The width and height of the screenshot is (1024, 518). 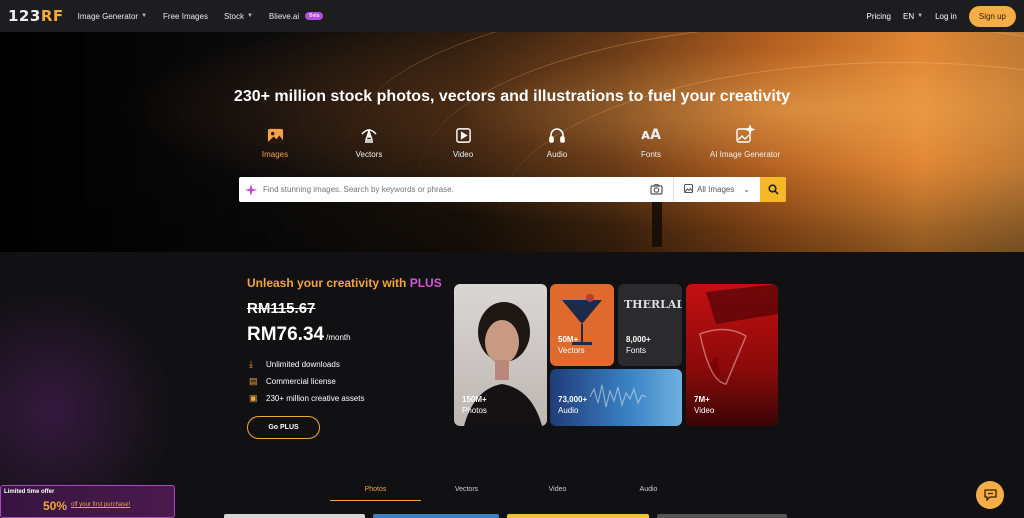 I want to click on nav-free-images: Free Images, so click(x=185, y=16).